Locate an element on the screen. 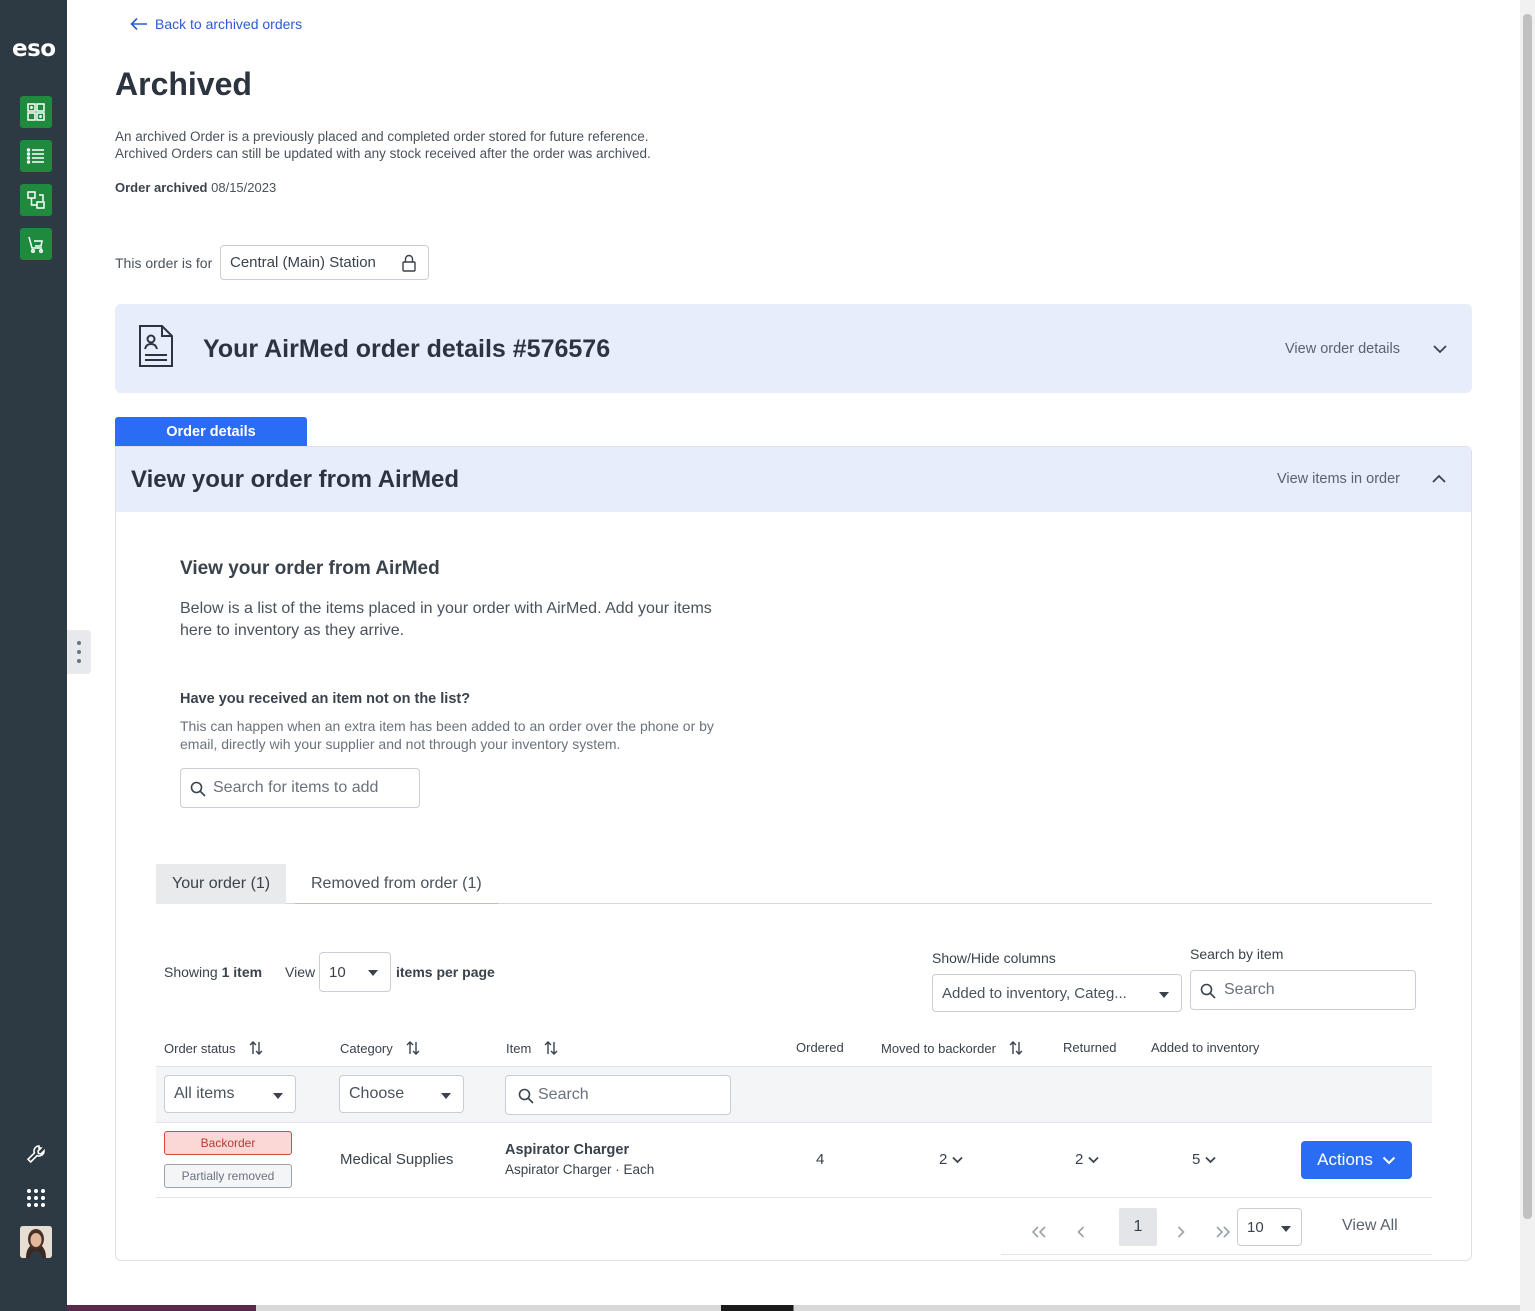  archived-label: Order archived is located at coordinates (161, 187).